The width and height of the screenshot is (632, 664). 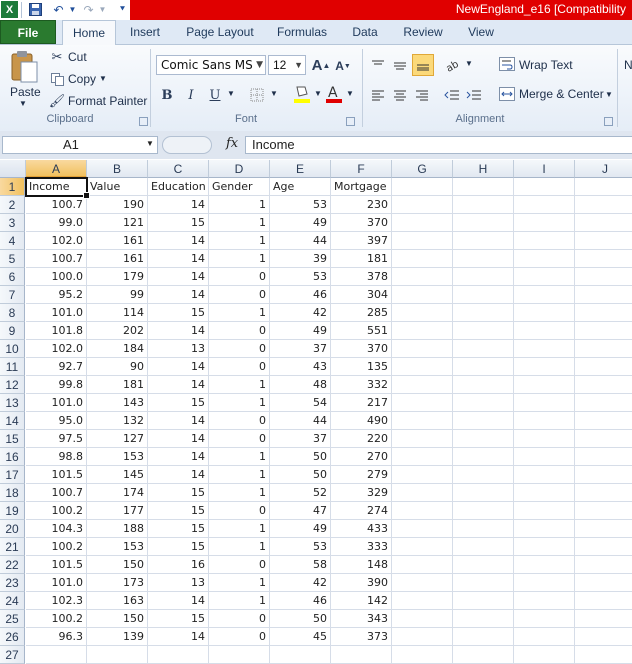 I want to click on row-header: 7, so click(x=12, y=295).